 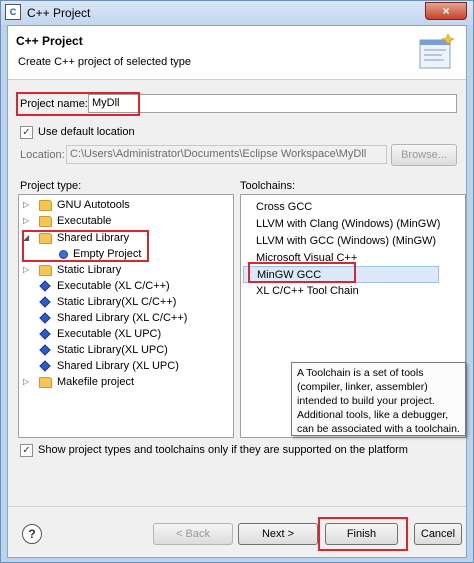 I want to click on project-type-label: Project type:, so click(x=51, y=186).